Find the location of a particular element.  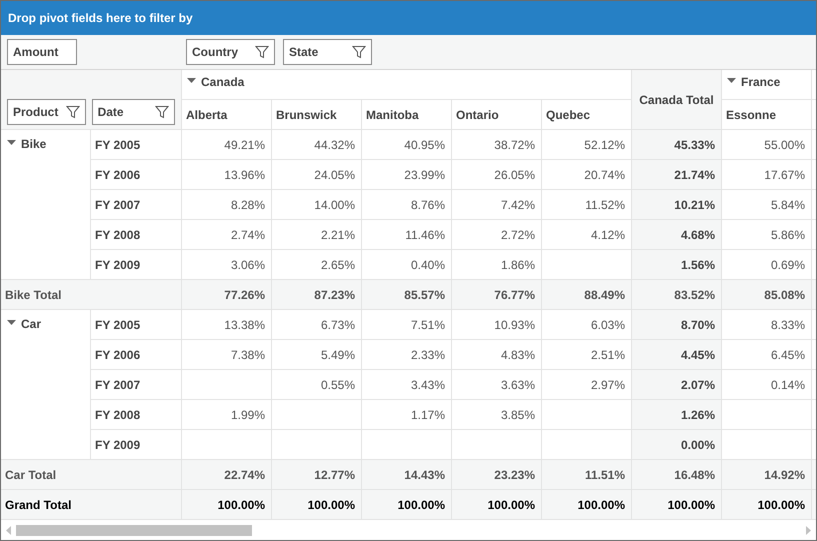

value-cell: 2.65% is located at coordinates (317, 265).